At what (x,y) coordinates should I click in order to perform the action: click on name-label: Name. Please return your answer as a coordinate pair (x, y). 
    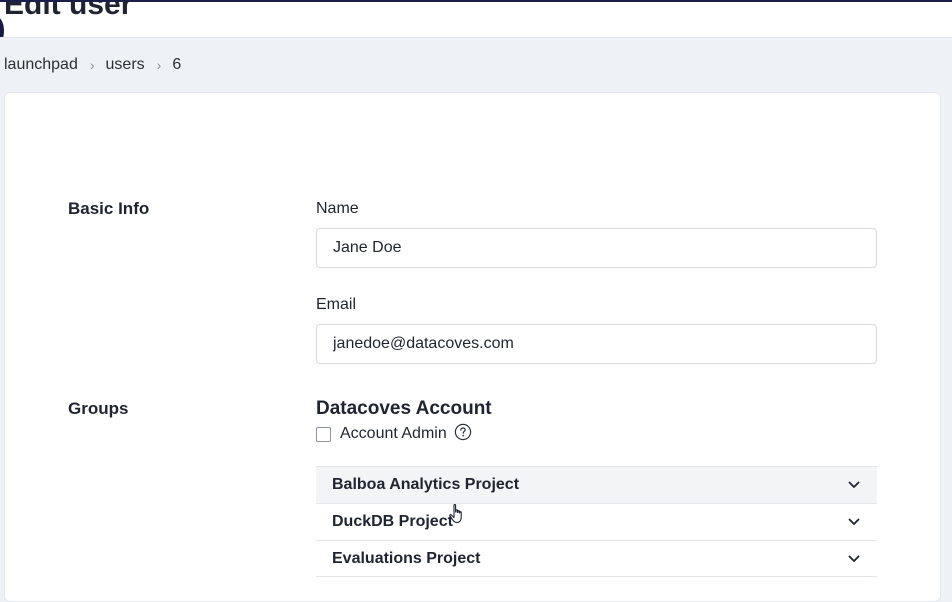
    Looking at the image, I should click on (337, 208).